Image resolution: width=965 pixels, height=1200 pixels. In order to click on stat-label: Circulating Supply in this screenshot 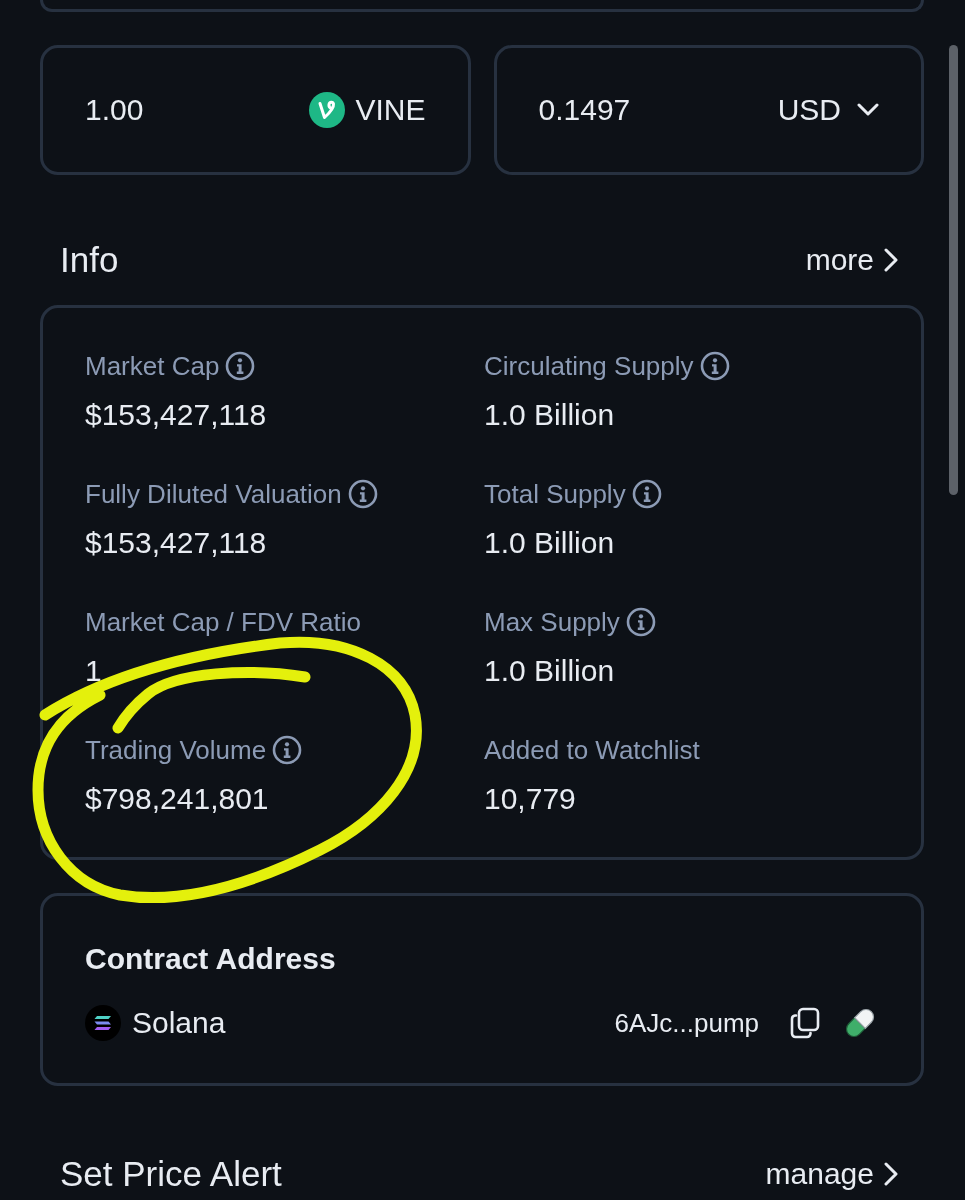, I will do `click(589, 366)`.